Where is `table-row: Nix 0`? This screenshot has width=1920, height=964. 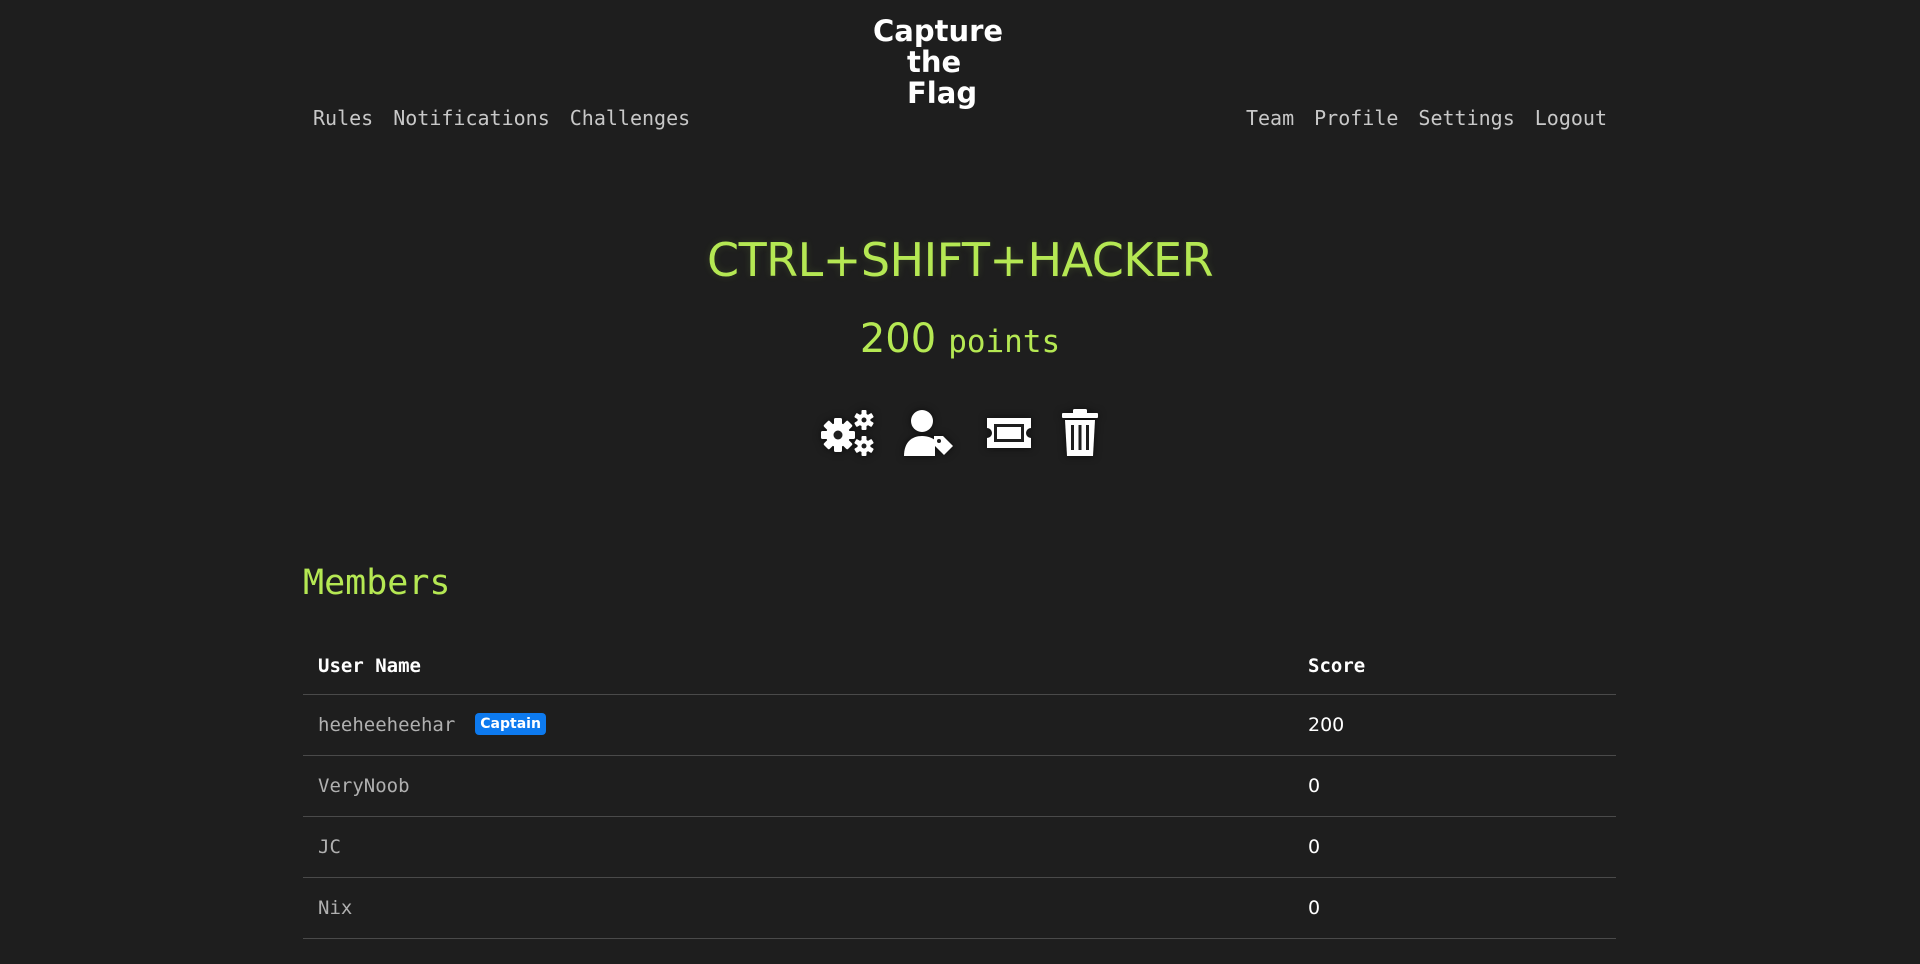 table-row: Nix 0 is located at coordinates (959, 908).